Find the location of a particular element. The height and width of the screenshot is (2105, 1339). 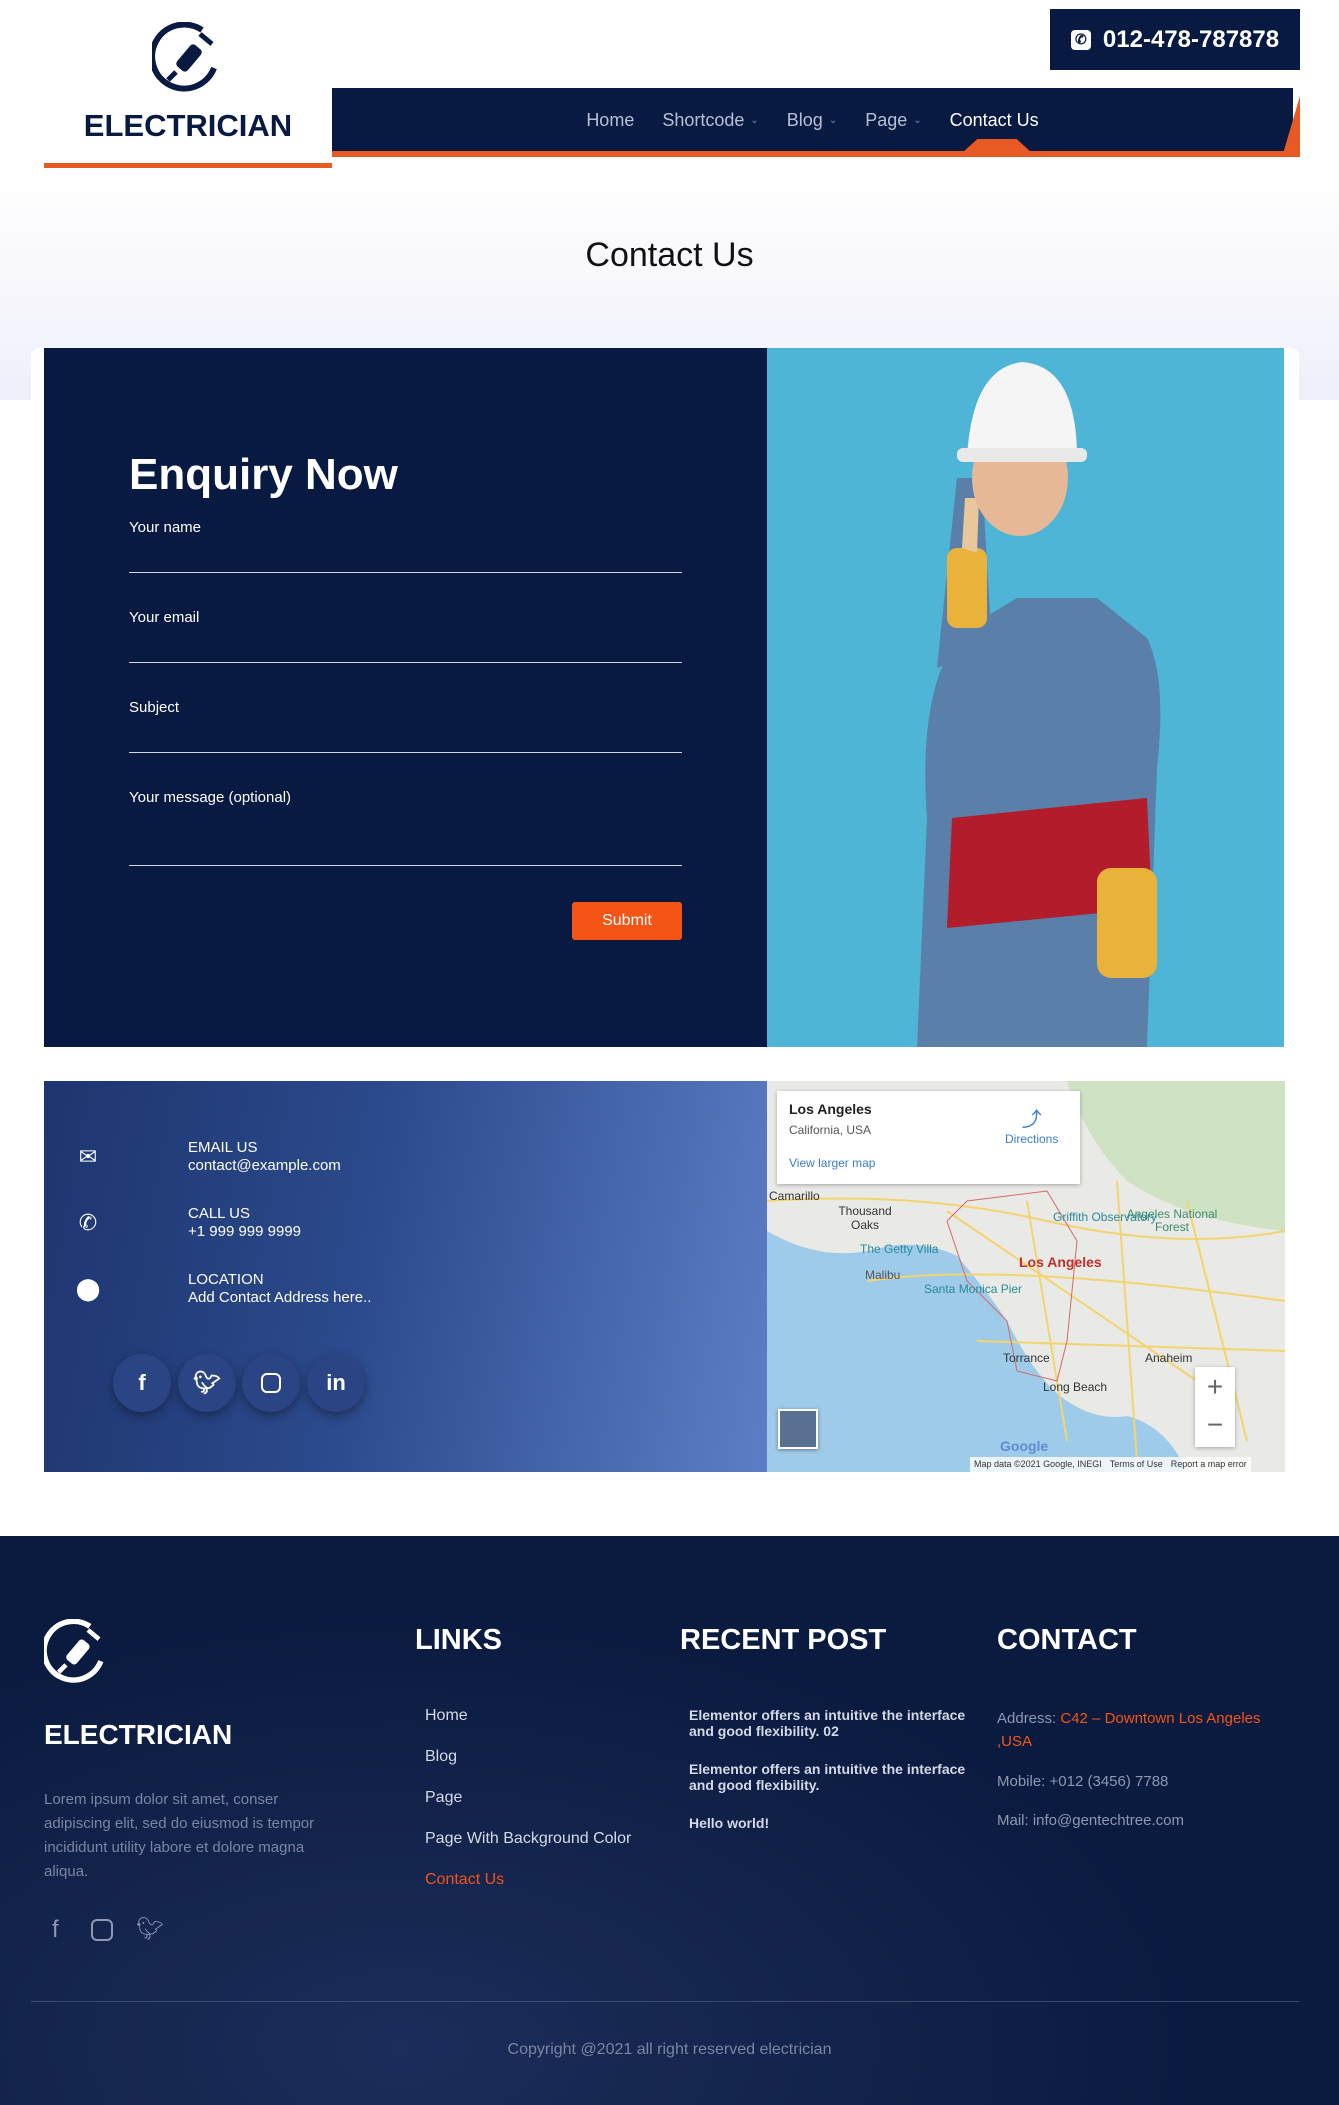

field-label: Subject is located at coordinates (154, 707).